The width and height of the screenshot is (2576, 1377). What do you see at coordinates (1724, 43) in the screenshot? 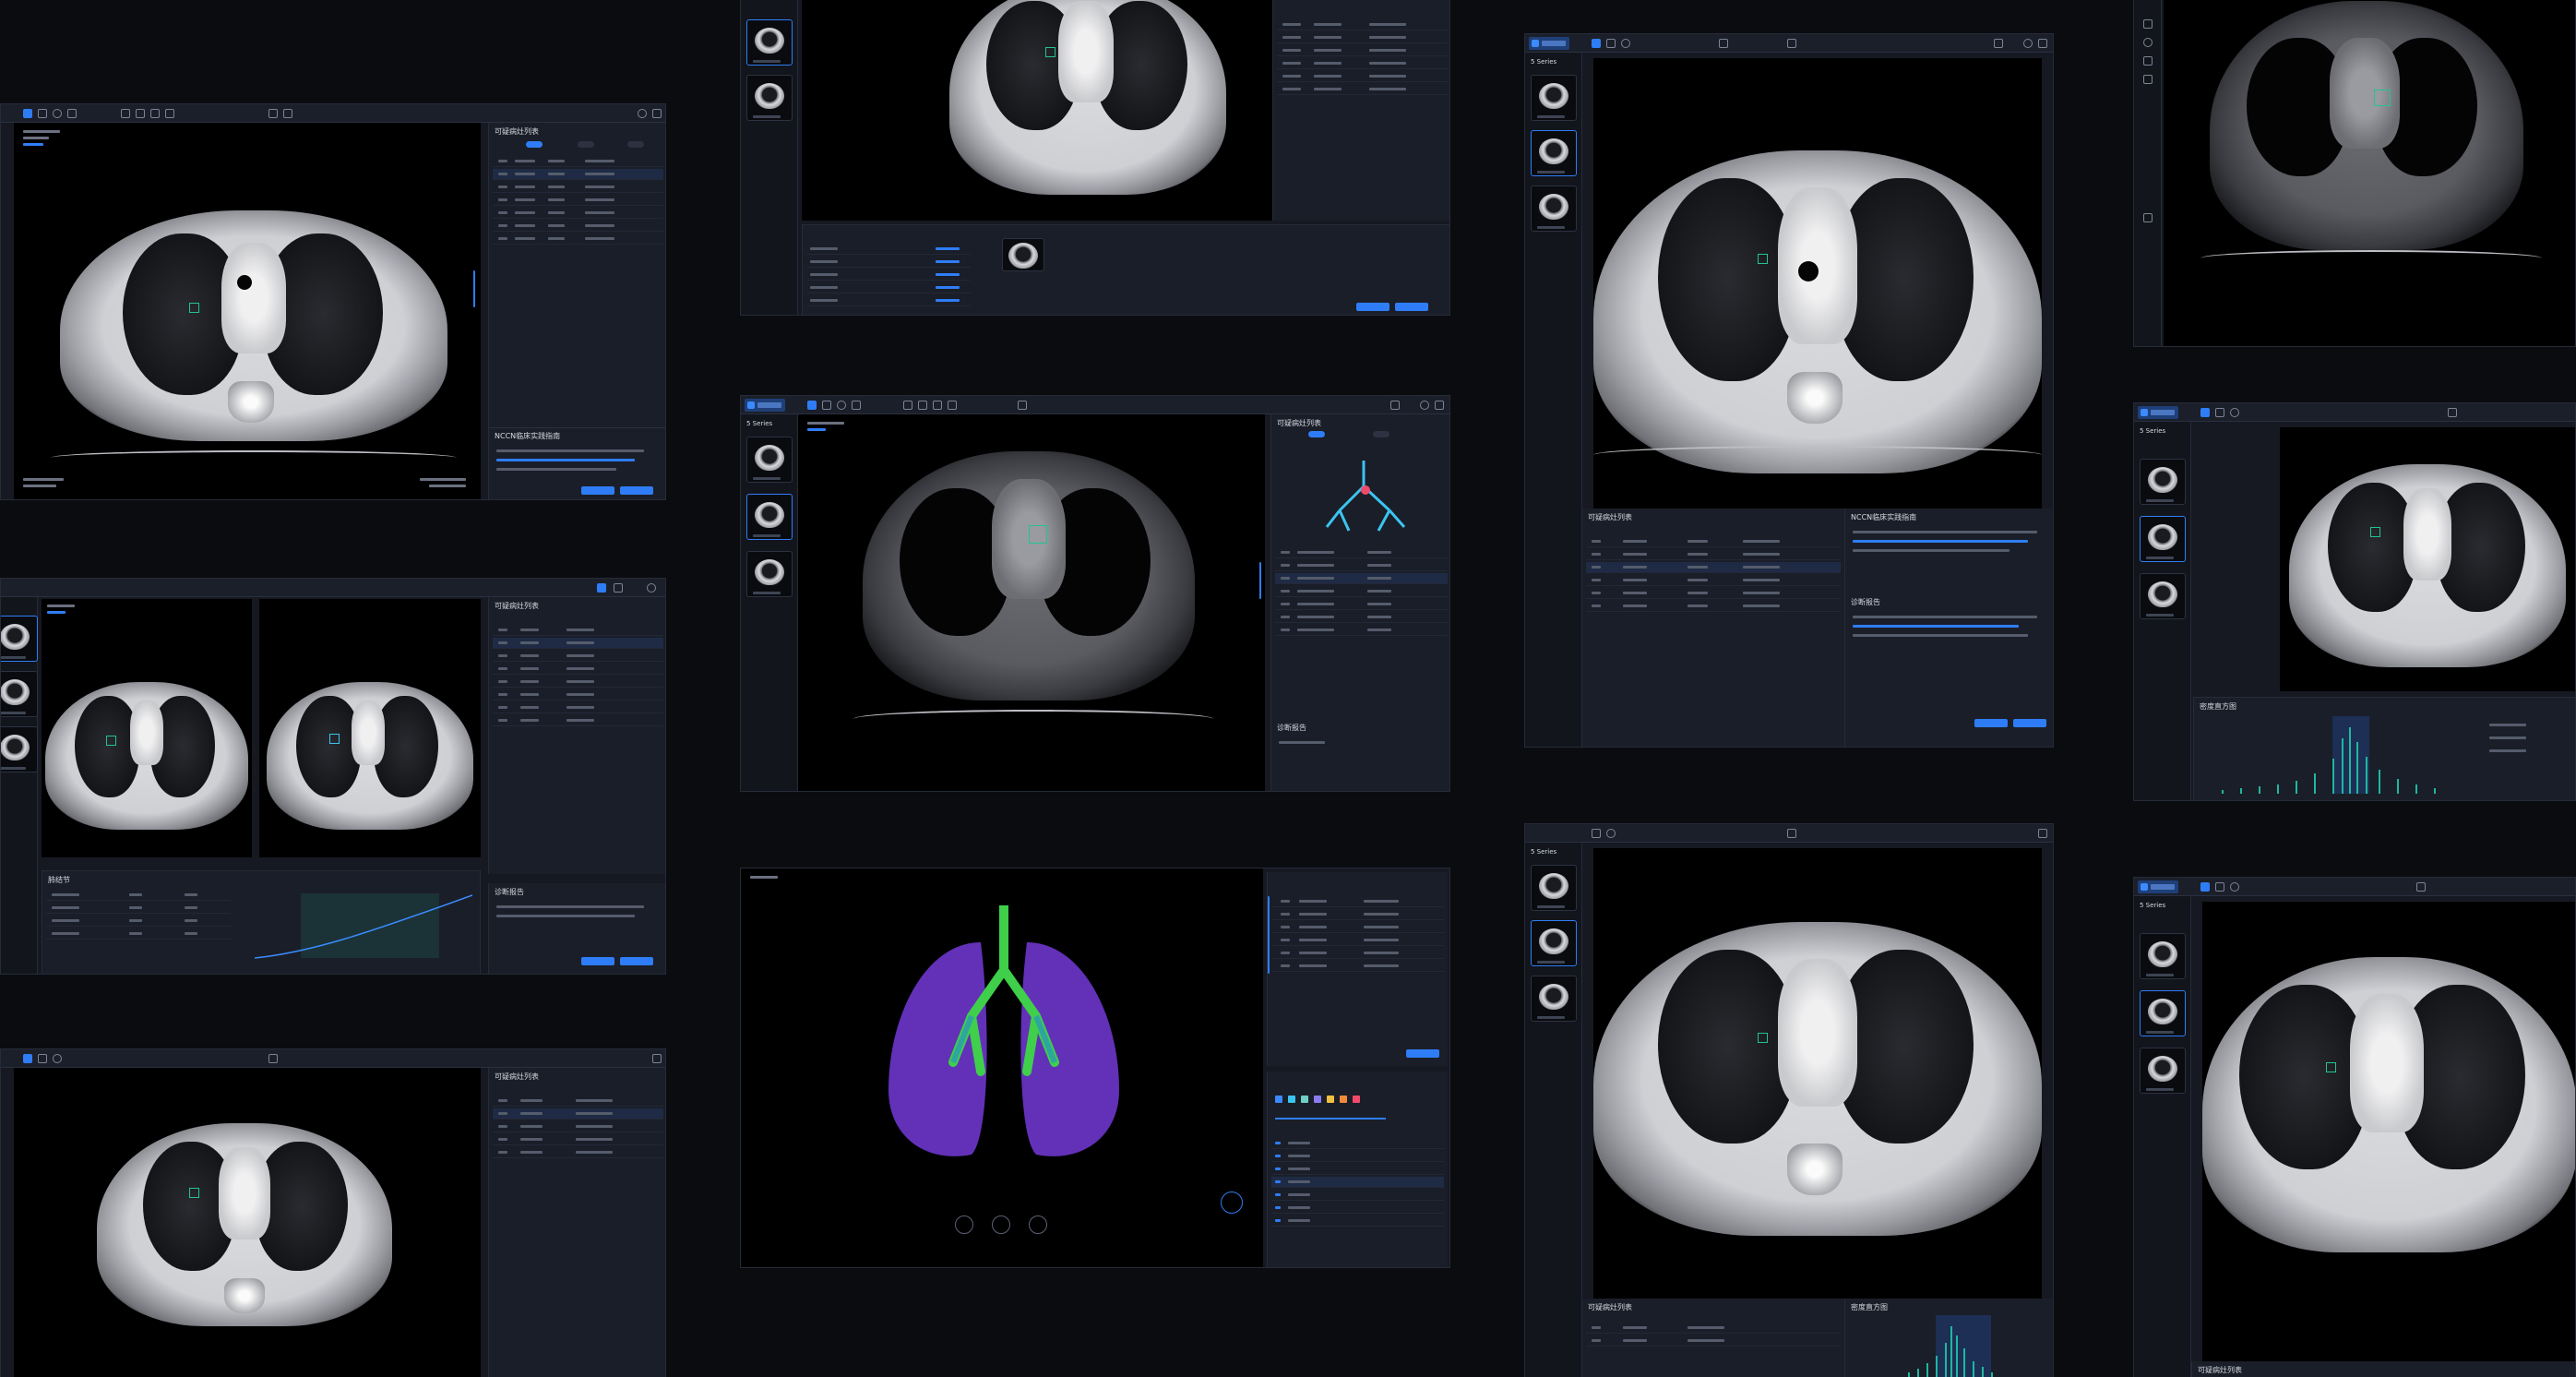
I see `measure-icon` at bounding box center [1724, 43].